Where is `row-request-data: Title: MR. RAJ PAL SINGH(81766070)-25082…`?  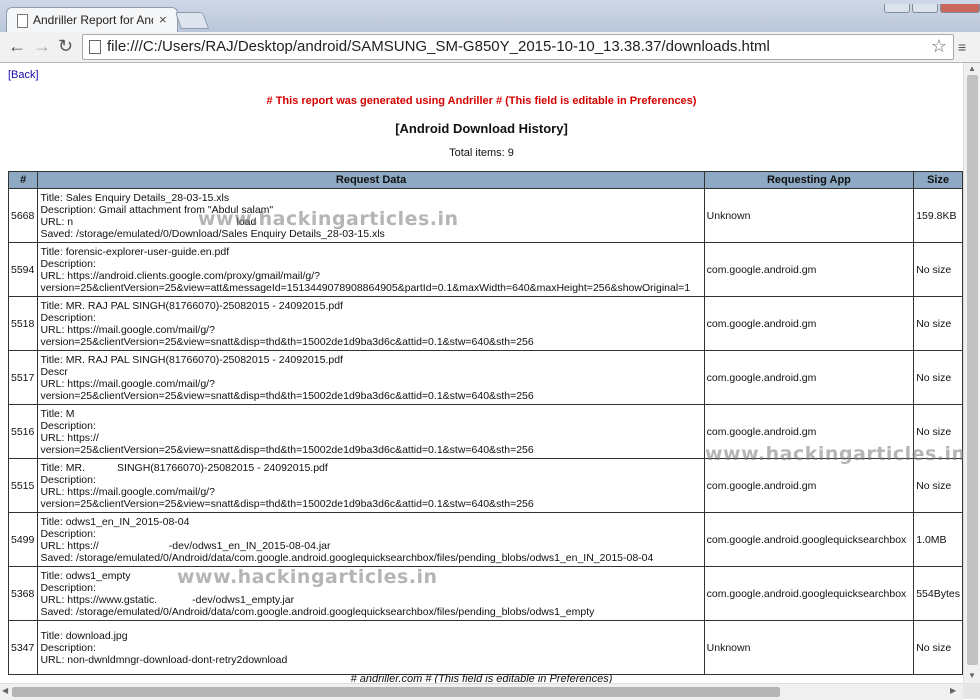
row-request-data: Title: MR. RAJ PAL SINGH(81766070)-25082… is located at coordinates (371, 377).